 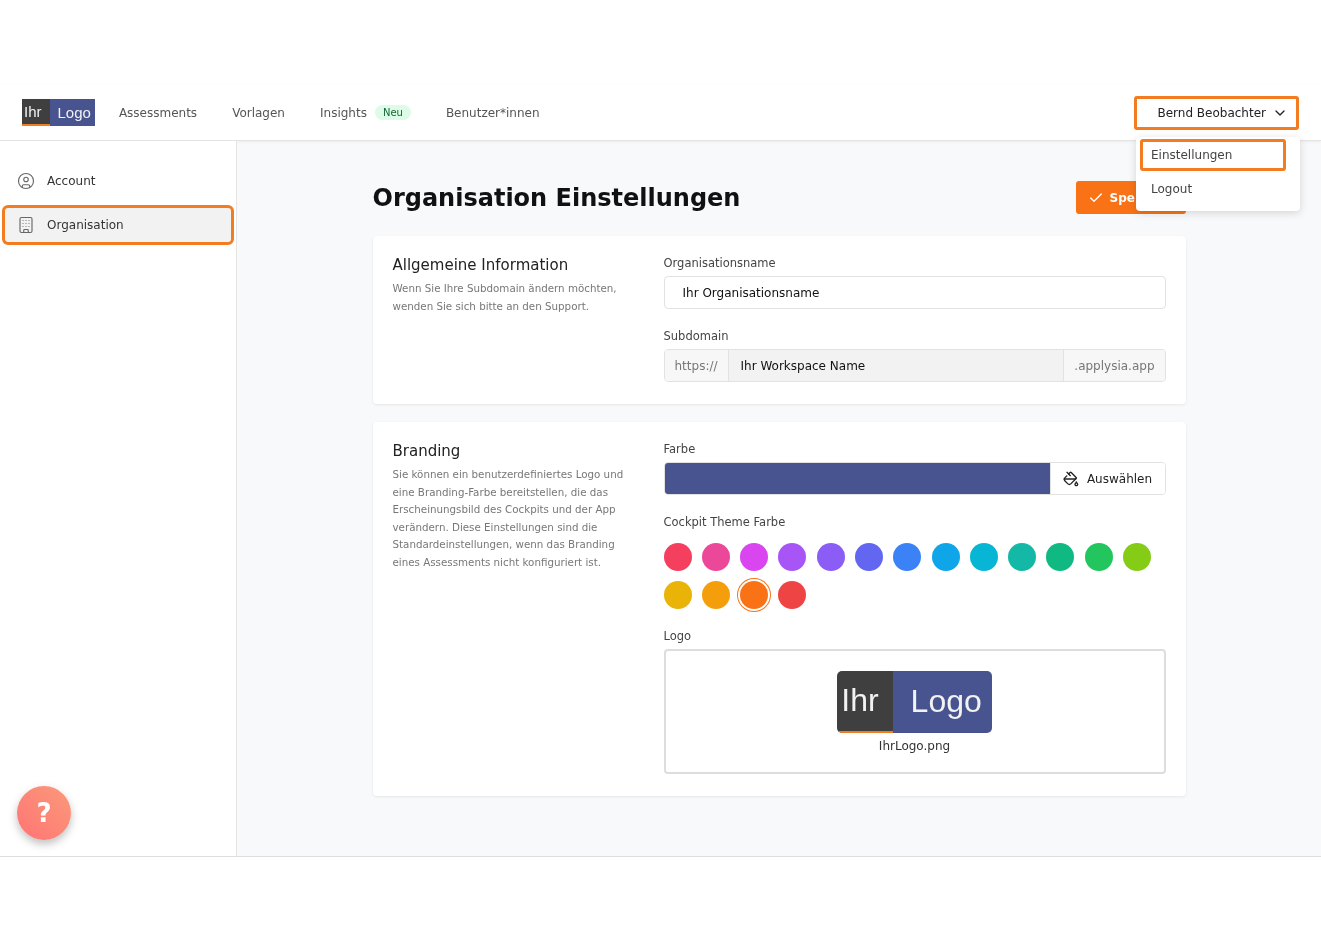 What do you see at coordinates (343, 112) in the screenshot?
I see `nav-link: Insights` at bounding box center [343, 112].